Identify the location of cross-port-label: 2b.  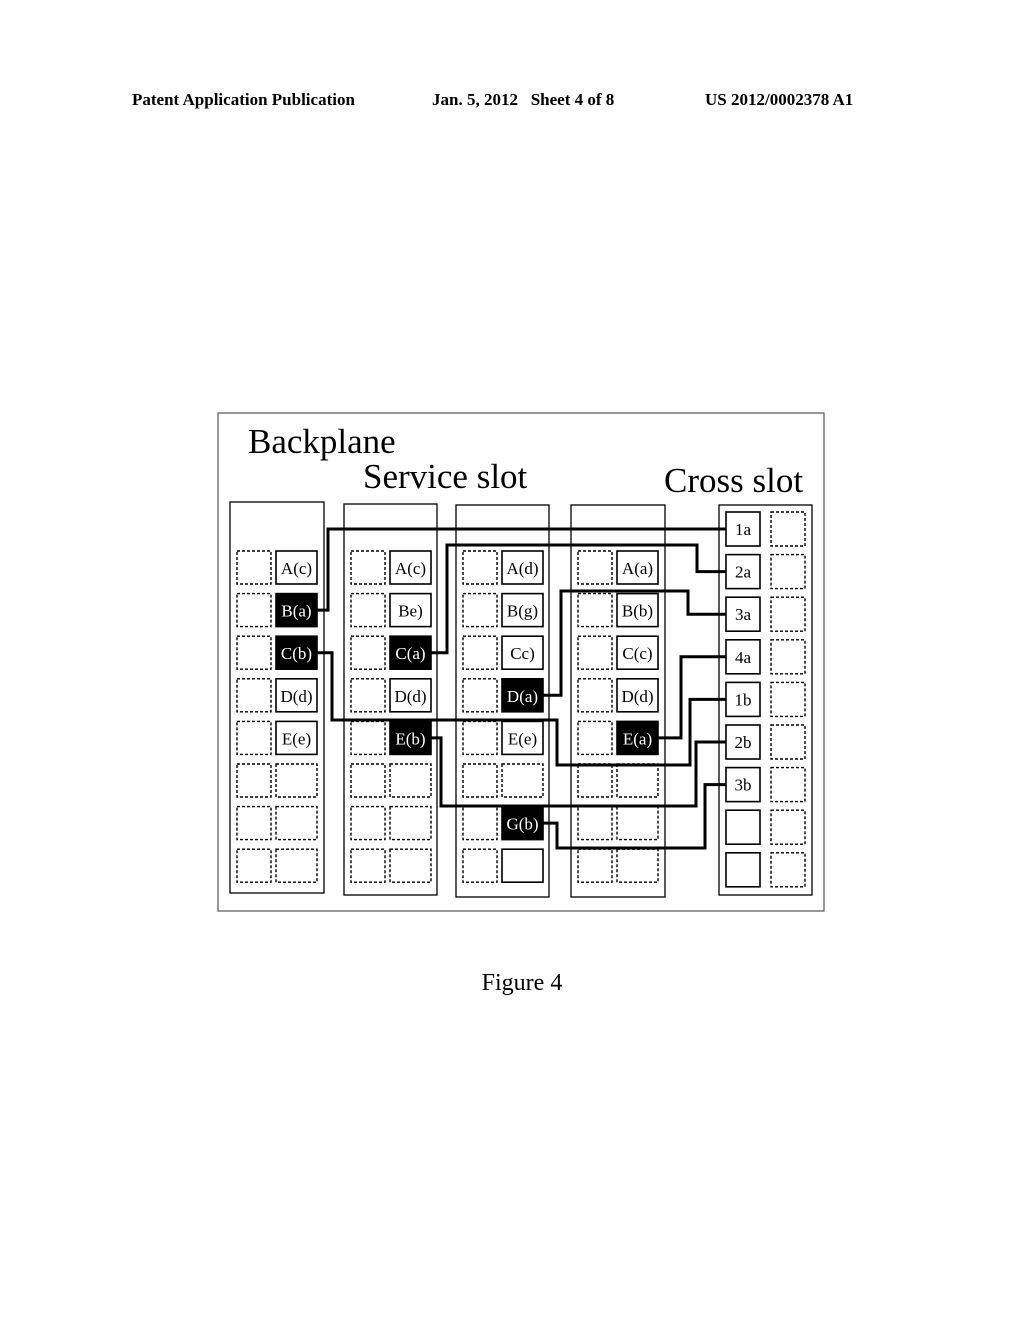
(743, 742).